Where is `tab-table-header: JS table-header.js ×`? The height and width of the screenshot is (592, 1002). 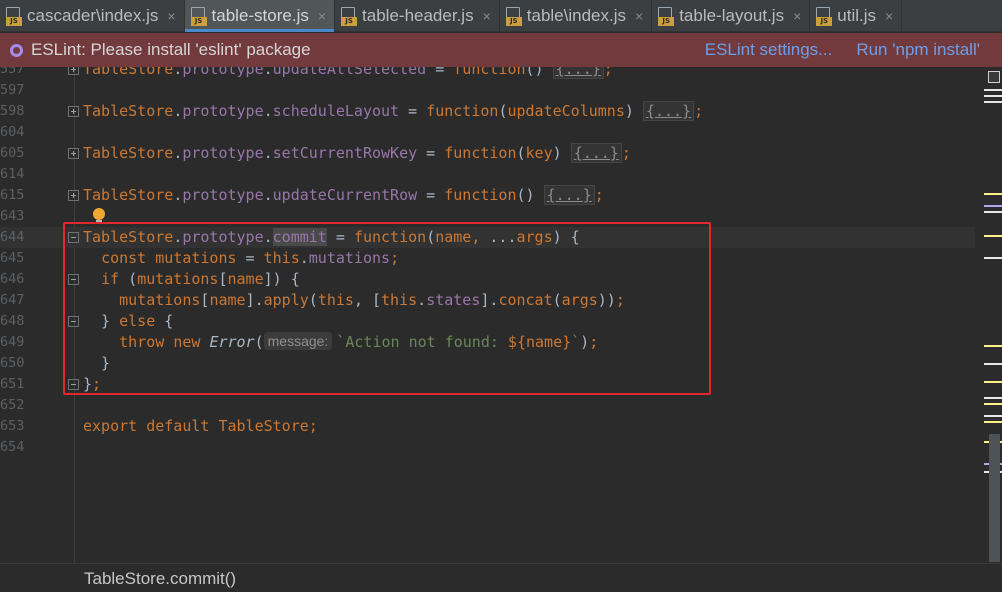
tab-table-header: JS table-header.js × is located at coordinates (417, 16).